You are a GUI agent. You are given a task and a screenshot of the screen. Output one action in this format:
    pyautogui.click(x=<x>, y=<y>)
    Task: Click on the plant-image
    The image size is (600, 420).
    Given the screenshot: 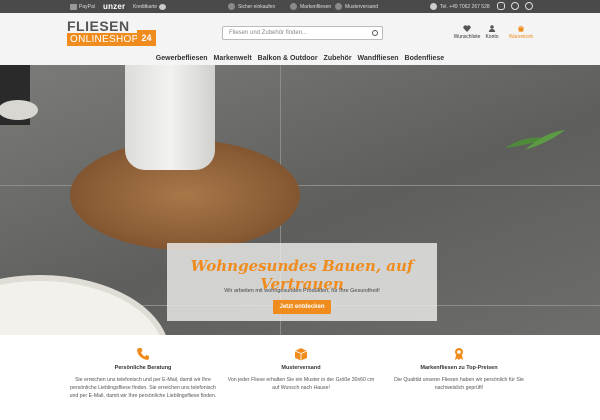 What is the action you would take?
    pyautogui.click(x=535, y=140)
    